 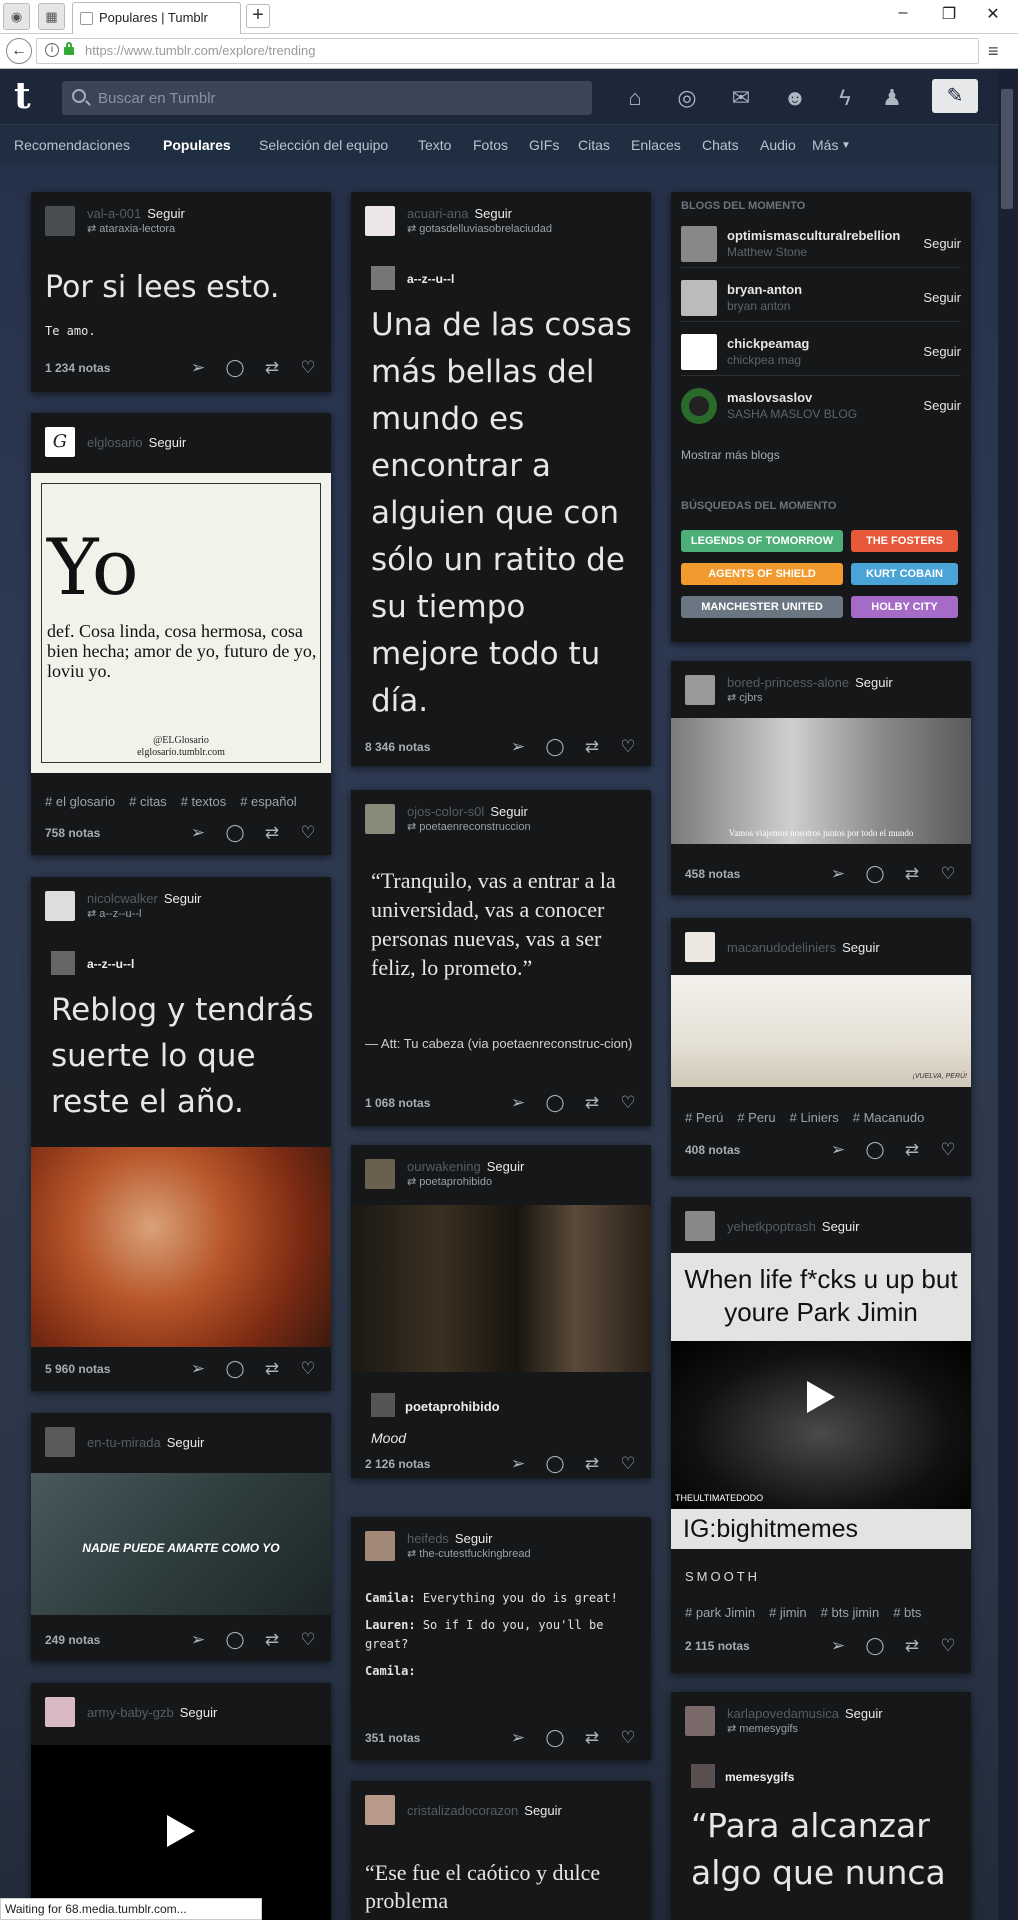 What do you see at coordinates (469, 826) in the screenshot?
I see `reblog-source: ⇄ poetaenreconstruccion` at bounding box center [469, 826].